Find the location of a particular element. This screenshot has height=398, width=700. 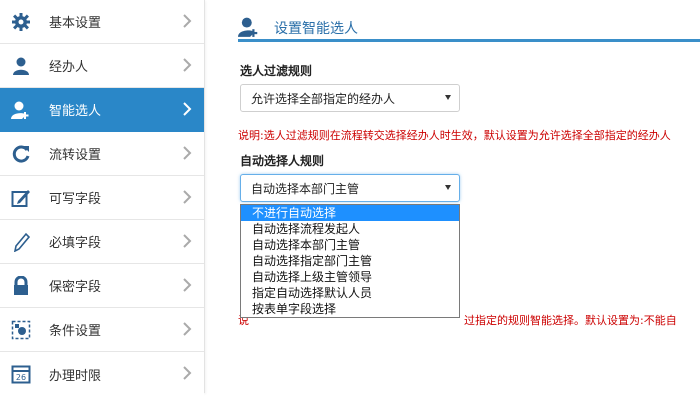

sidebar-item-label: 流转设置 is located at coordinates (75, 155).